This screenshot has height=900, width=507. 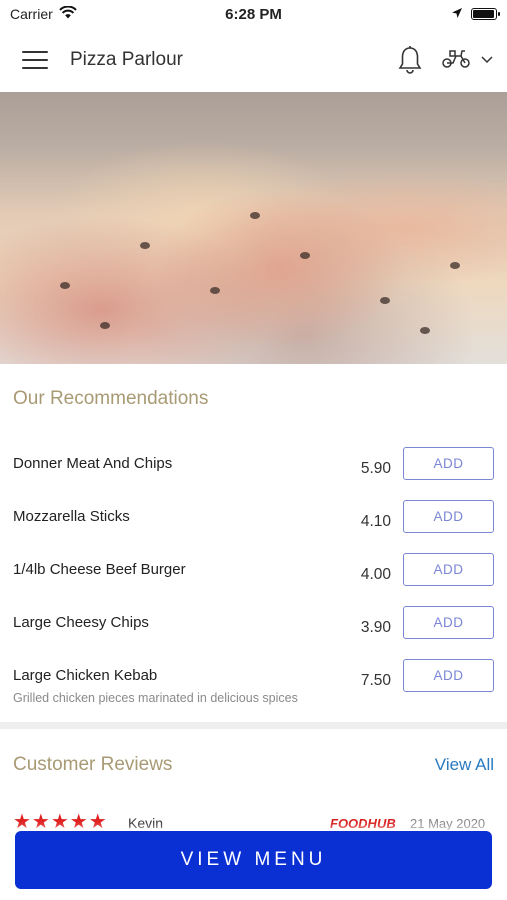 I want to click on location-arrow-icon, so click(x=457, y=14).